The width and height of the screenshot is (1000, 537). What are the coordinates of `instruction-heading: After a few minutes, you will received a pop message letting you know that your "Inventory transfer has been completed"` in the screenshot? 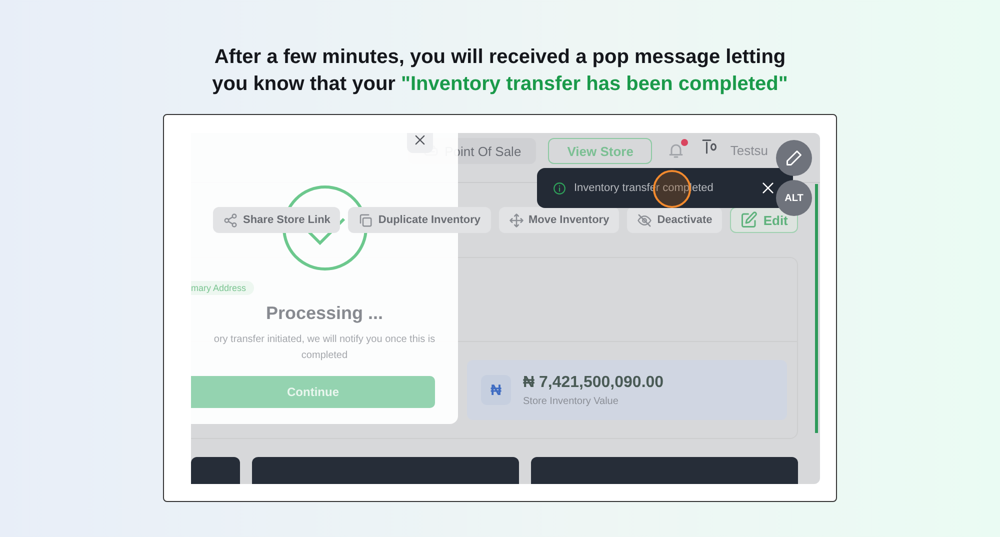 It's located at (500, 71).